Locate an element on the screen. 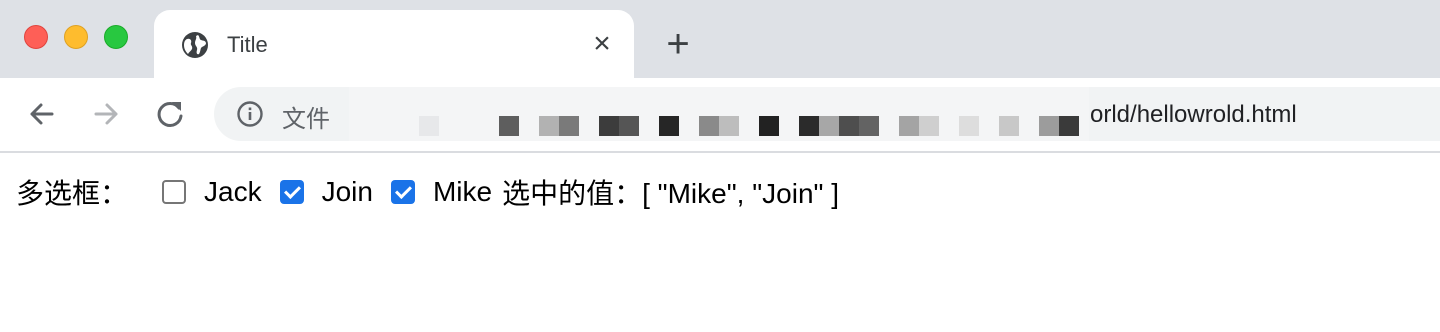  minimize-window-button is located at coordinates (76, 37).